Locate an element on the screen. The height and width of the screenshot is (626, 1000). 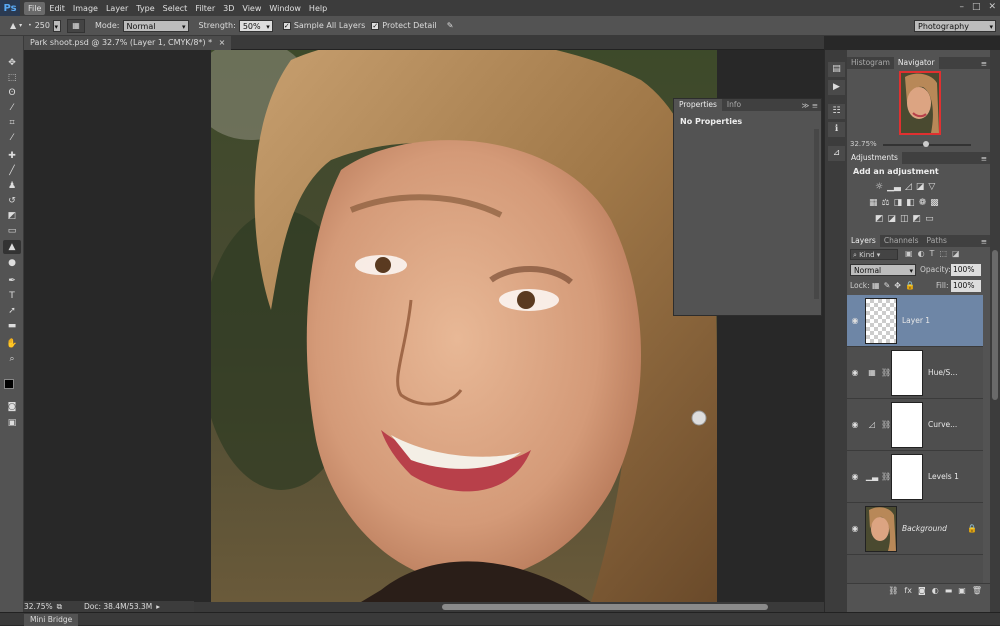
gradient-map-icon: ▭ is located at coordinates (929, 219).